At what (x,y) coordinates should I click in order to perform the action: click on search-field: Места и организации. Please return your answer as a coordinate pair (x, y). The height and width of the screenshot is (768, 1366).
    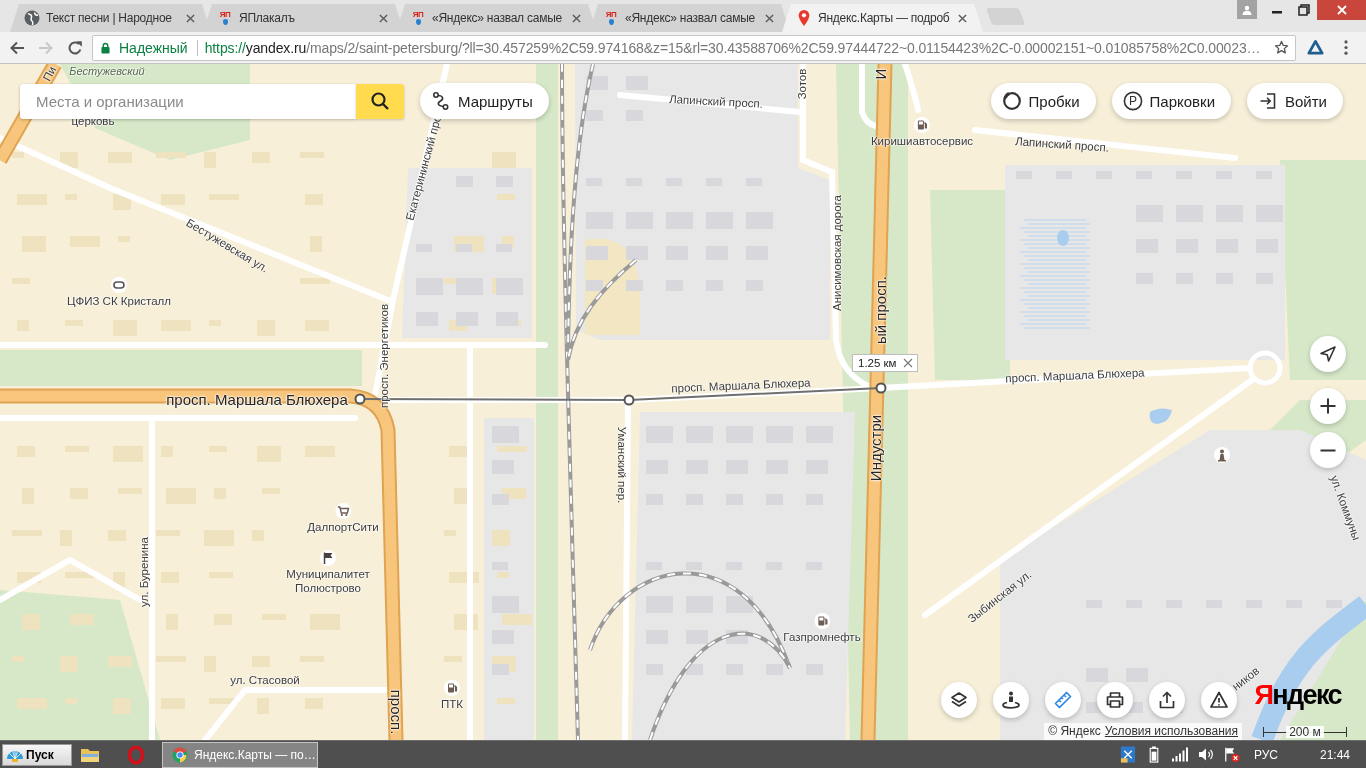
    Looking at the image, I should click on (188, 101).